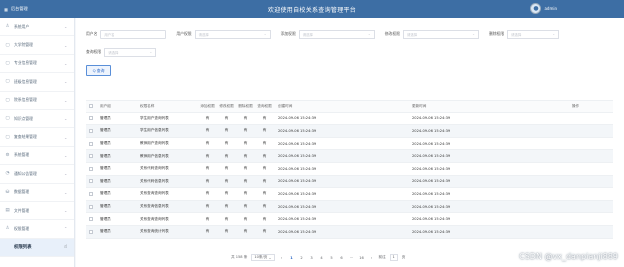 Image resolution: width=624 pixels, height=267 pixels. I want to click on sidebar-item-department: ▢ 院系信息管理 ⌄, so click(37, 101).